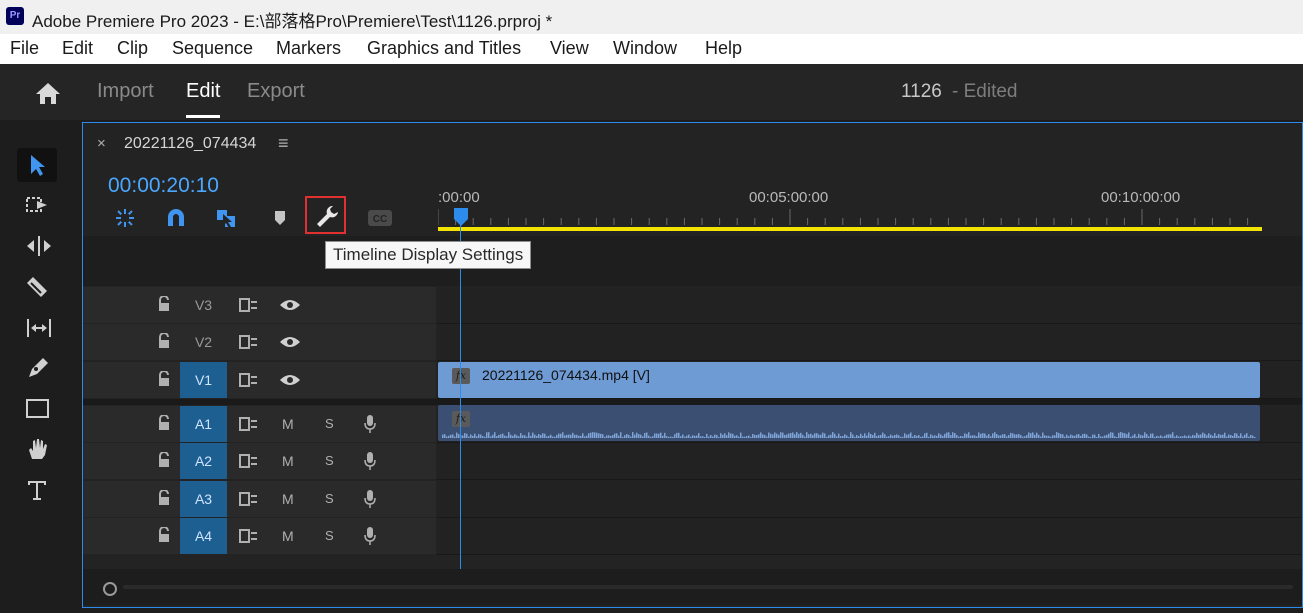 The image size is (1303, 613). I want to click on menu-view: View, so click(569, 48).